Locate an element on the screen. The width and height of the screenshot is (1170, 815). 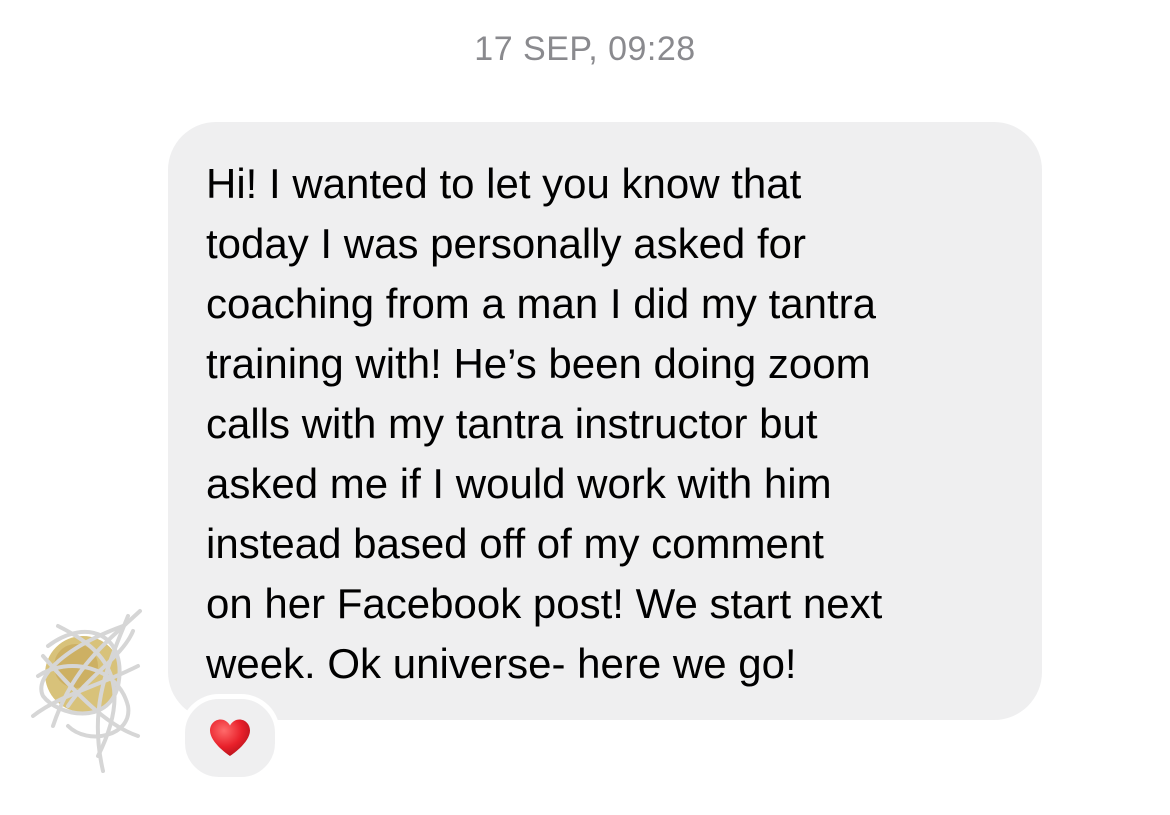
reaction-badge is located at coordinates (230, 738).